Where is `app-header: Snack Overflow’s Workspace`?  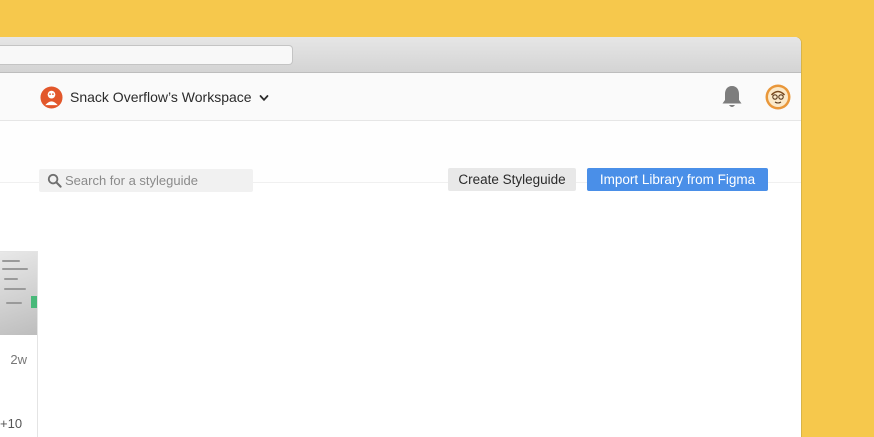 app-header: Snack Overflow’s Workspace is located at coordinates (400, 97).